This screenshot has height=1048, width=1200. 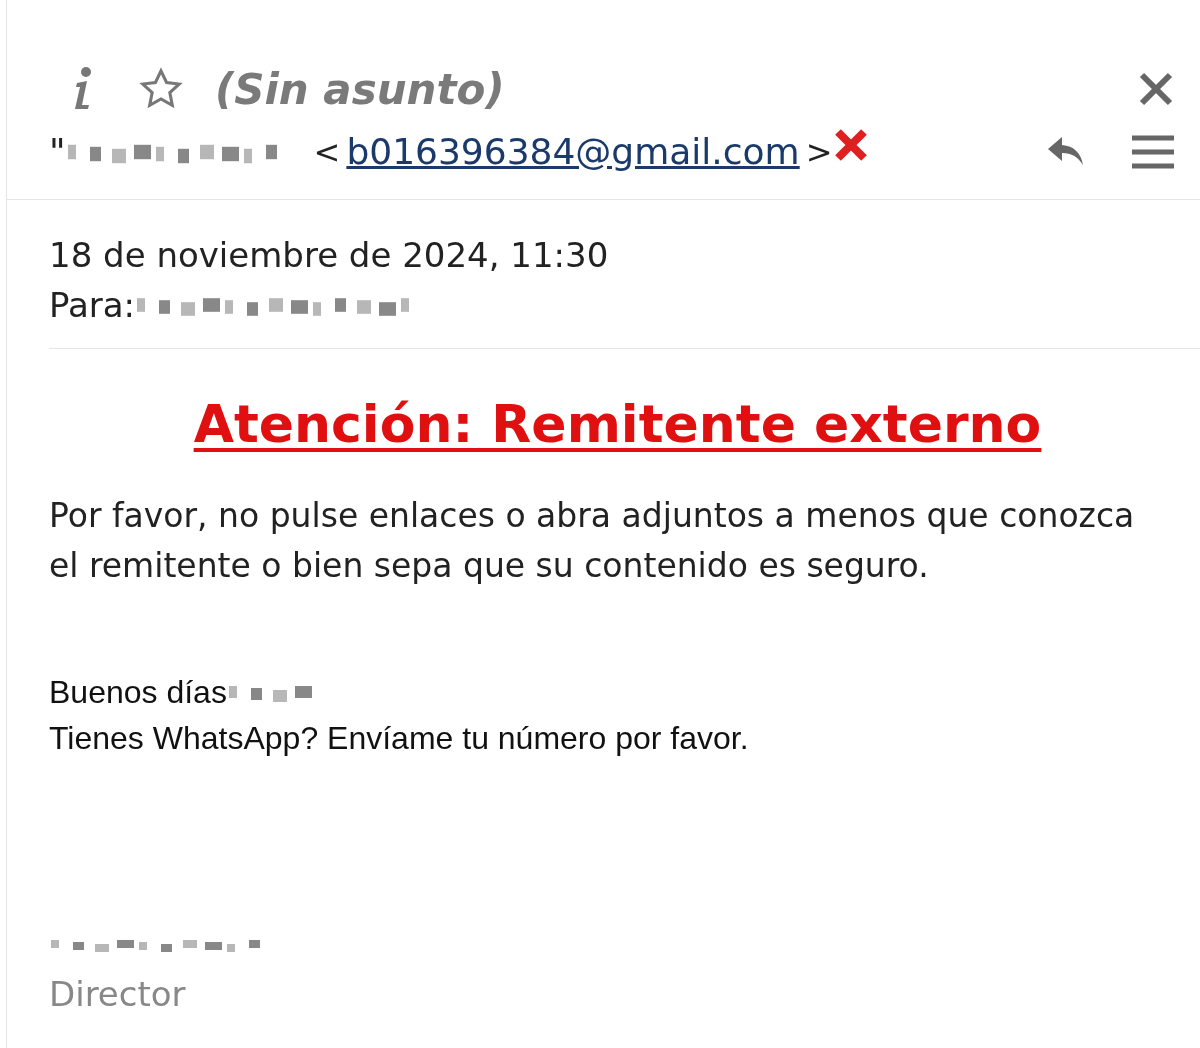 I want to click on warning-text: Por favor, no pulse enlaces o abra adjuntos a menos que conozca el remitente o bien sepa que su contenido es seguro., so click(x=592, y=541).